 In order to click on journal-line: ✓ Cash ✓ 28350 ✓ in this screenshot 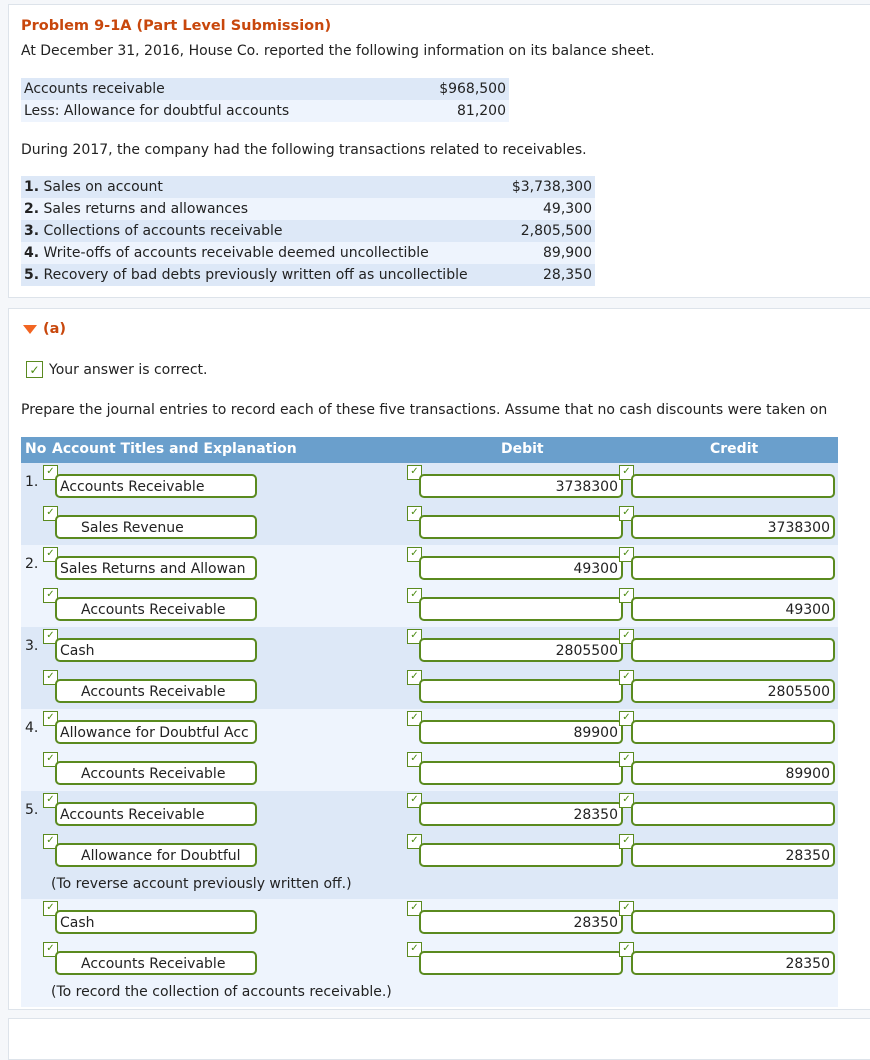, I will do `click(429, 919)`.